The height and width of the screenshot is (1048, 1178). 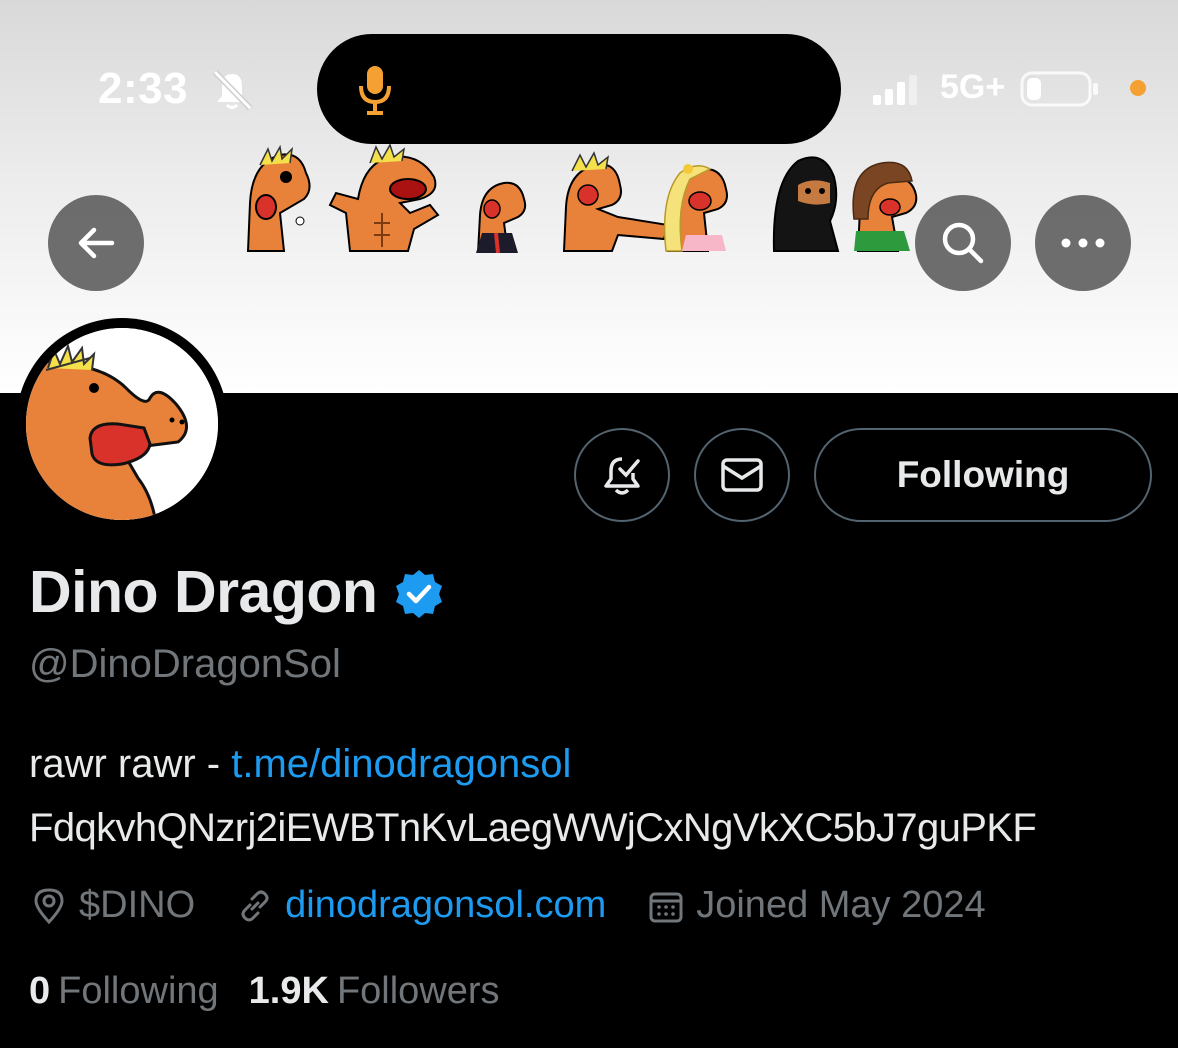 I want to click on following-button: Following, so click(x=983, y=475).